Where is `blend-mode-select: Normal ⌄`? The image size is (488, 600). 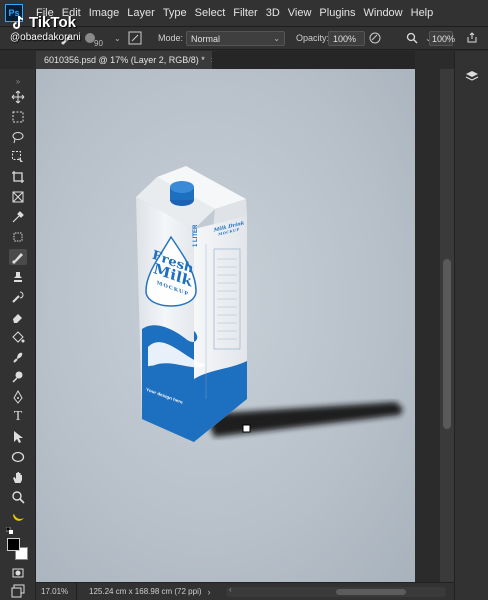 blend-mode-select: Normal ⌄ is located at coordinates (235, 38).